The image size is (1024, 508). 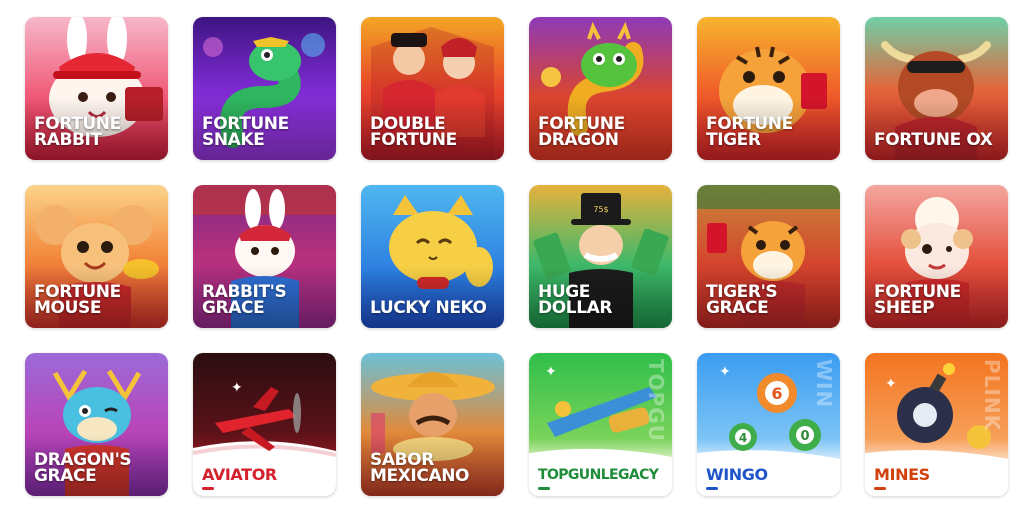 I want to click on game-title: WINGO, so click(x=737, y=474).